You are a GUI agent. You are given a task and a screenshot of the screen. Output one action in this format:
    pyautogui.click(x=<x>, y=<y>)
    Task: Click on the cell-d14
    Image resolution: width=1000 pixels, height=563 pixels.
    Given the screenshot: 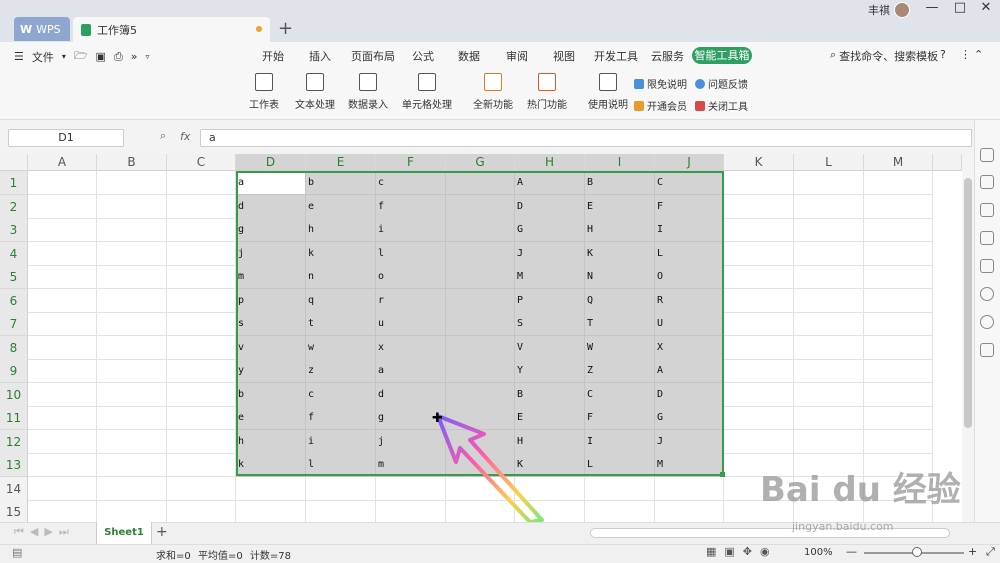 What is the action you would take?
    pyautogui.click(x=271, y=488)
    